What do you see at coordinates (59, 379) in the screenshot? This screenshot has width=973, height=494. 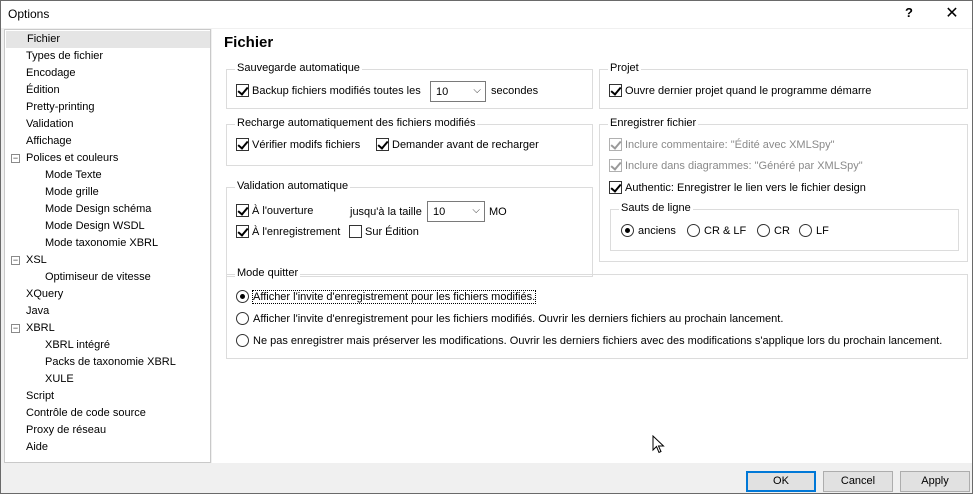 I see `tree-item: XULE` at bounding box center [59, 379].